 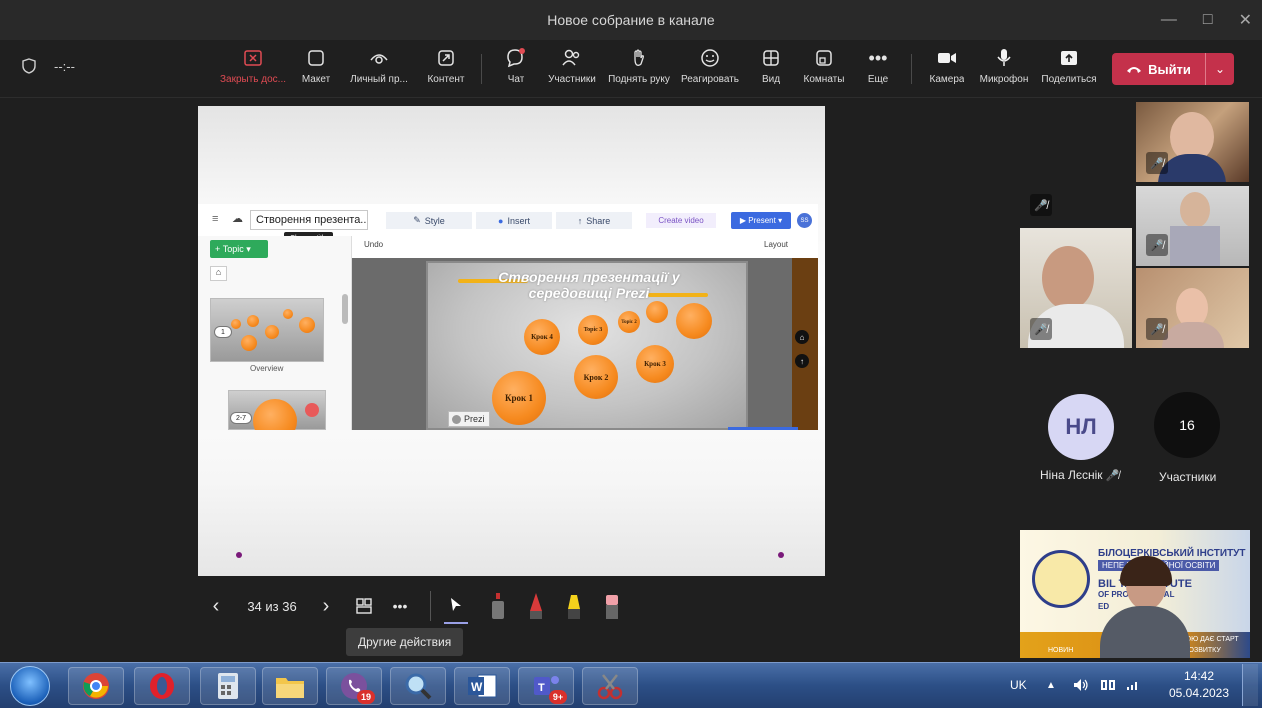 What do you see at coordinates (326, 606) in the screenshot?
I see `next-slide-icon: ›` at bounding box center [326, 606].